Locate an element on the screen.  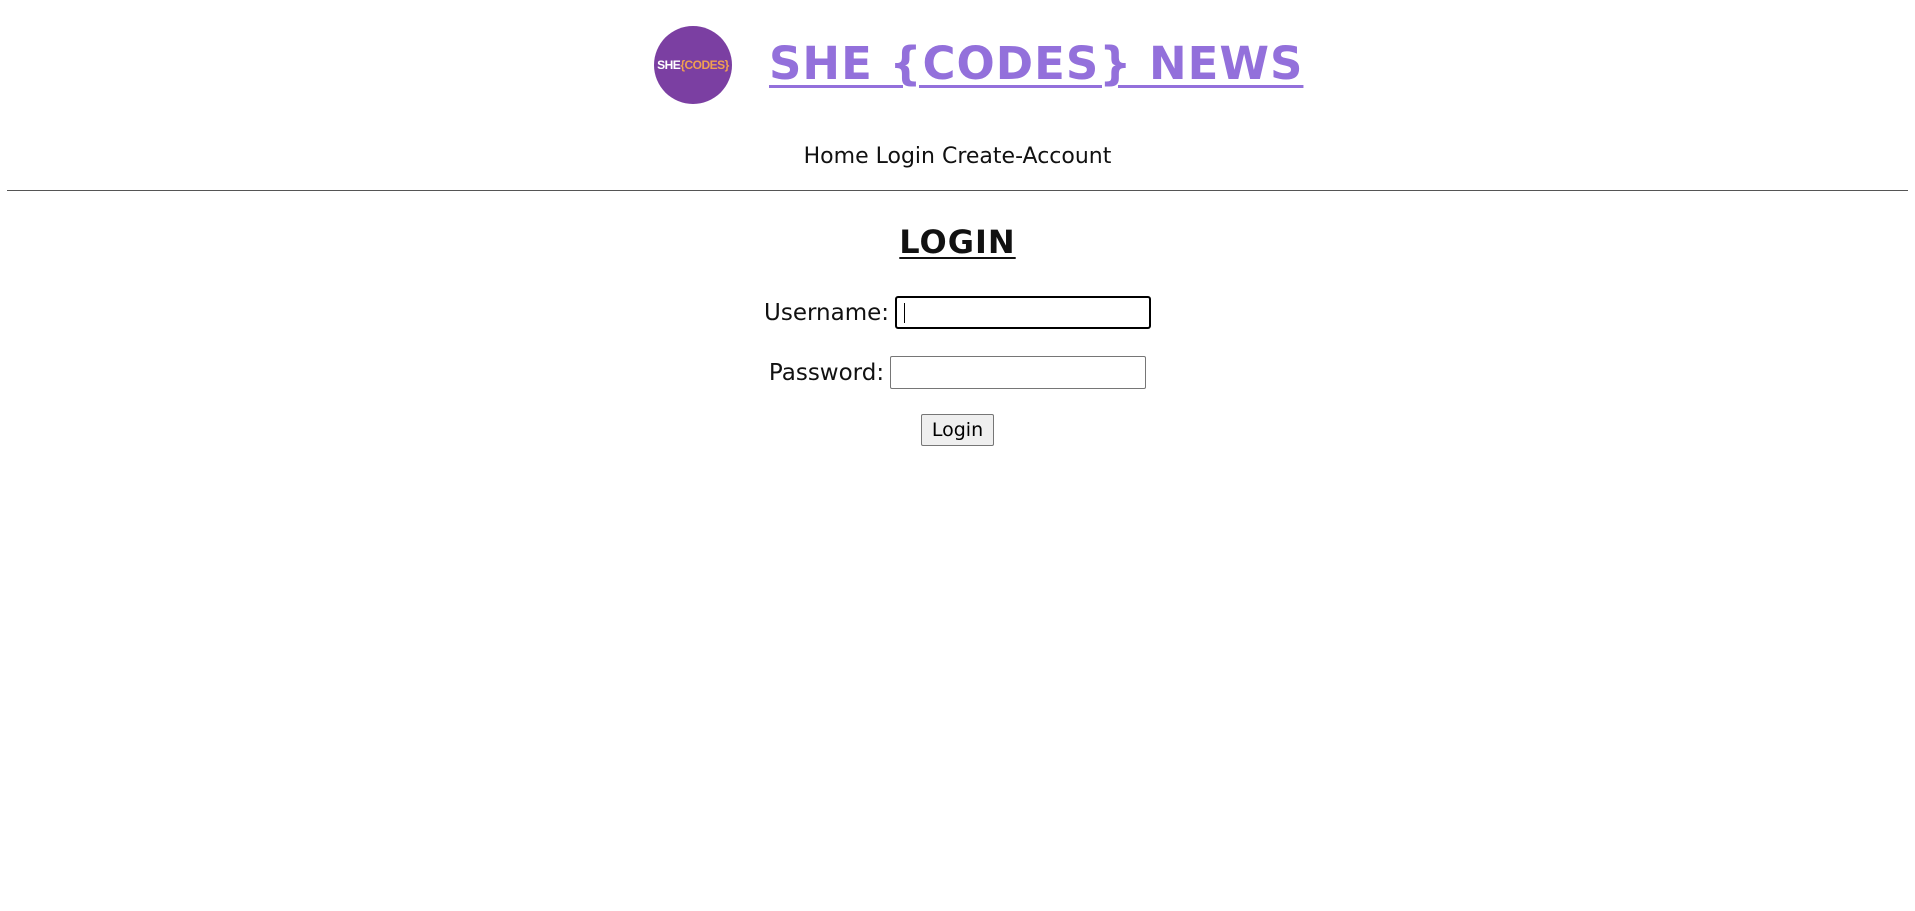
header-divider is located at coordinates (957, 190).